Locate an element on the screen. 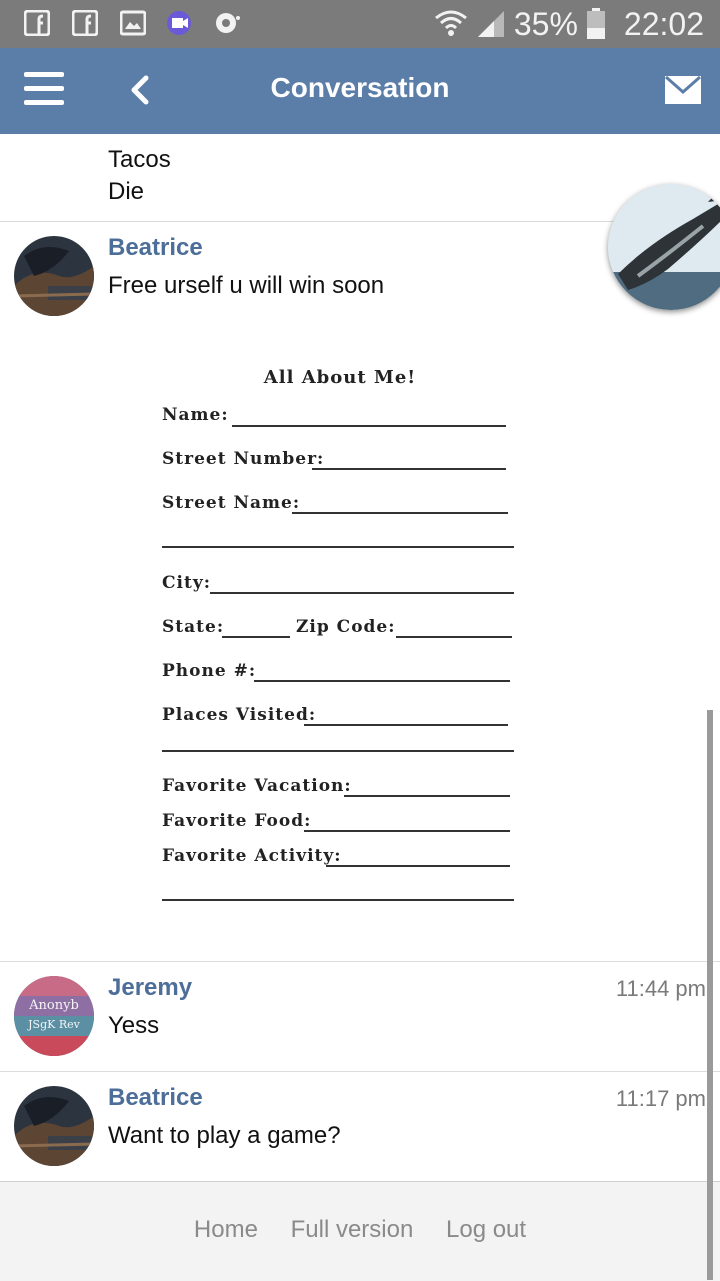  message-text: Free urself u will win soon is located at coordinates (246, 285).